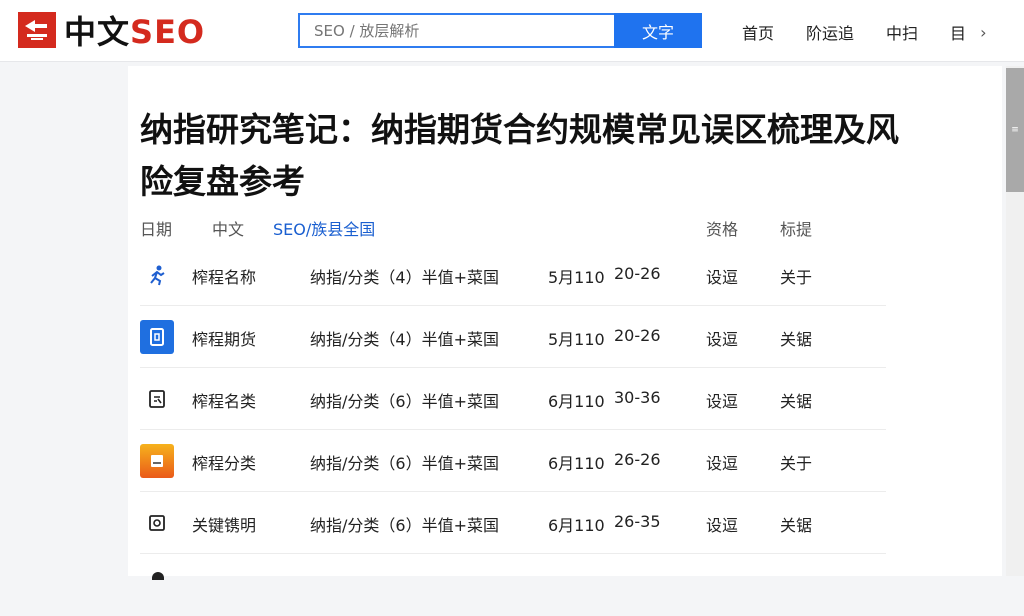  I want to click on folder-icon, so click(157, 461).